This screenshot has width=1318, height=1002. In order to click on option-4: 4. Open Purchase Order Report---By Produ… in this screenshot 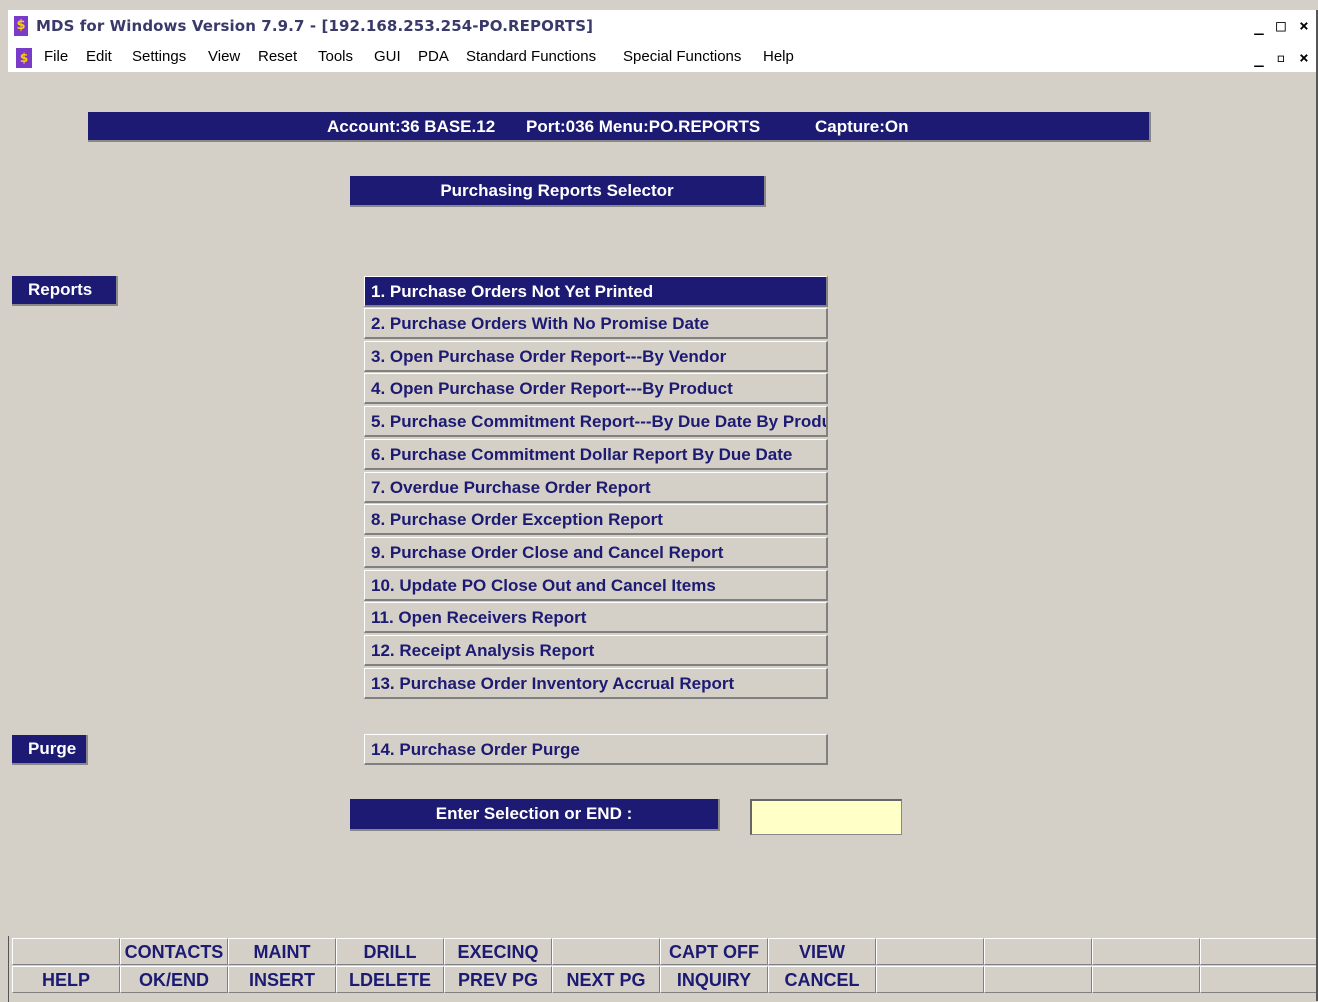, I will do `click(596, 388)`.